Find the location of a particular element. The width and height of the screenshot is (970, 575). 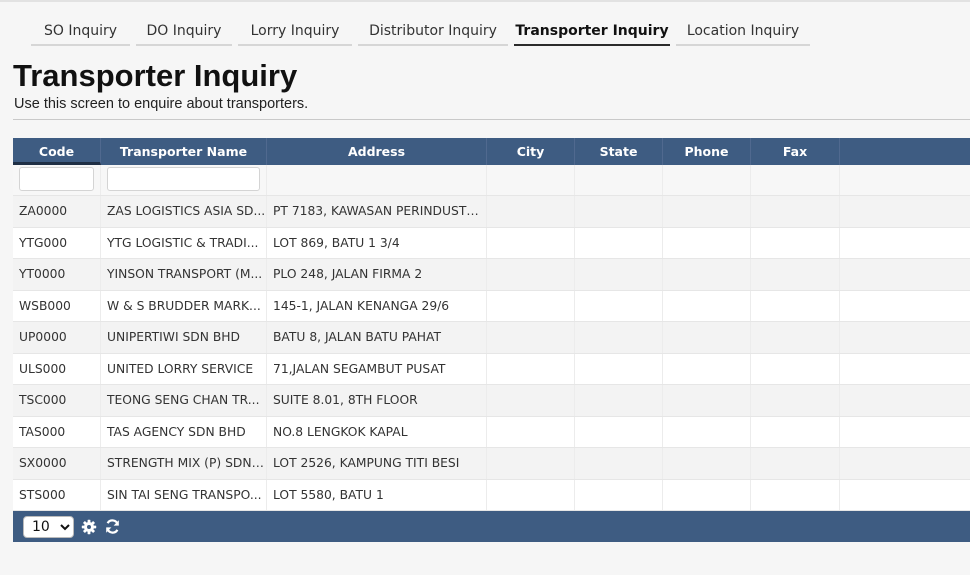

column-header-city: City is located at coordinates (531, 151).